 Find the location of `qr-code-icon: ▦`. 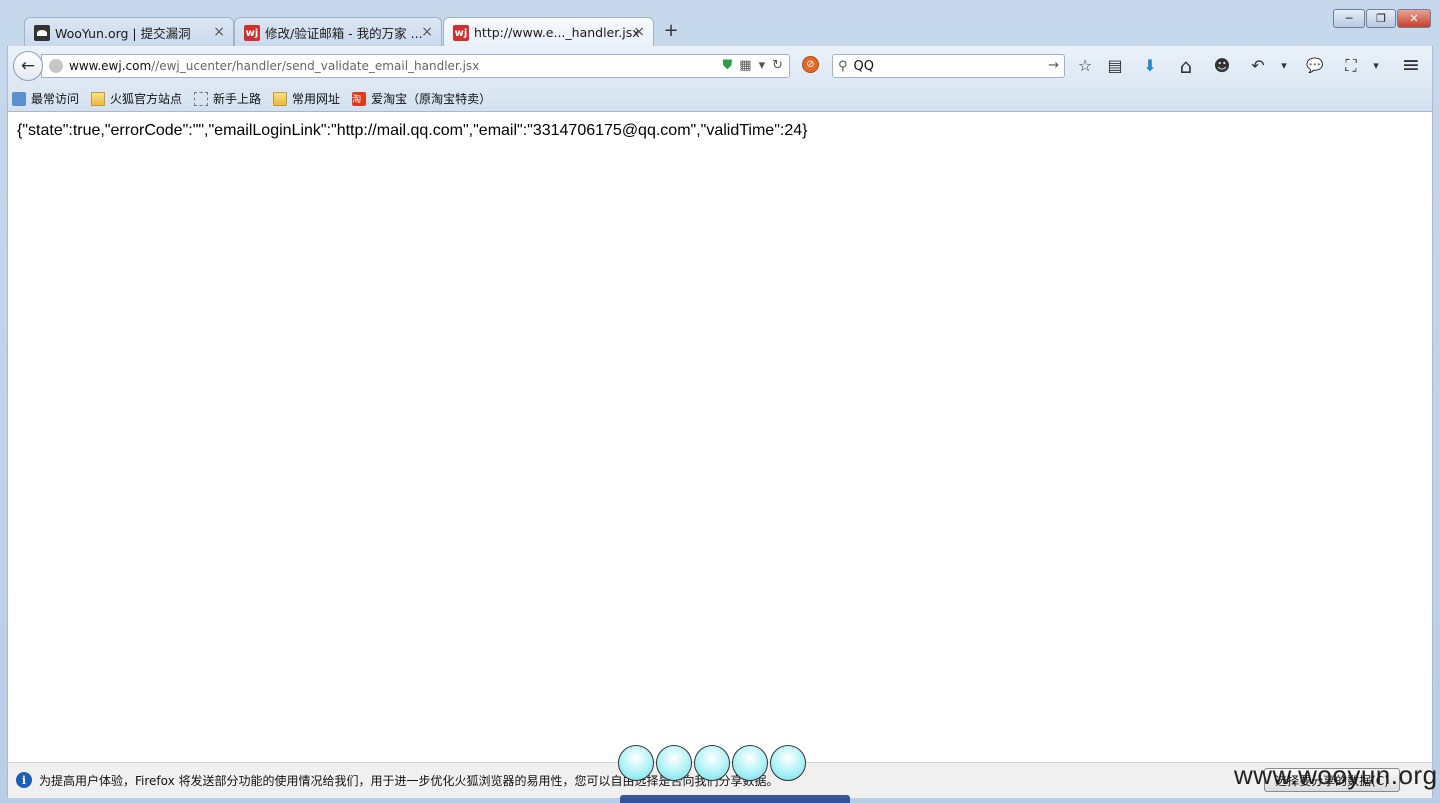

qr-code-icon: ▦ is located at coordinates (745, 65).